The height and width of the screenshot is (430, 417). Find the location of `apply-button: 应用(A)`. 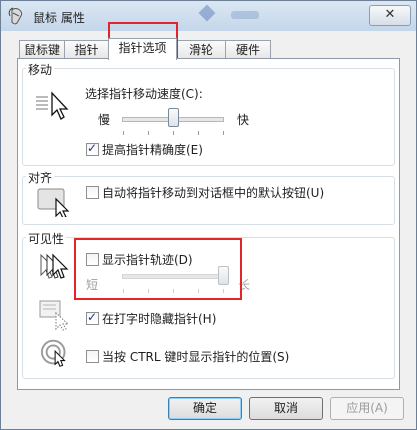

apply-button: 应用(A) is located at coordinates (367, 408).